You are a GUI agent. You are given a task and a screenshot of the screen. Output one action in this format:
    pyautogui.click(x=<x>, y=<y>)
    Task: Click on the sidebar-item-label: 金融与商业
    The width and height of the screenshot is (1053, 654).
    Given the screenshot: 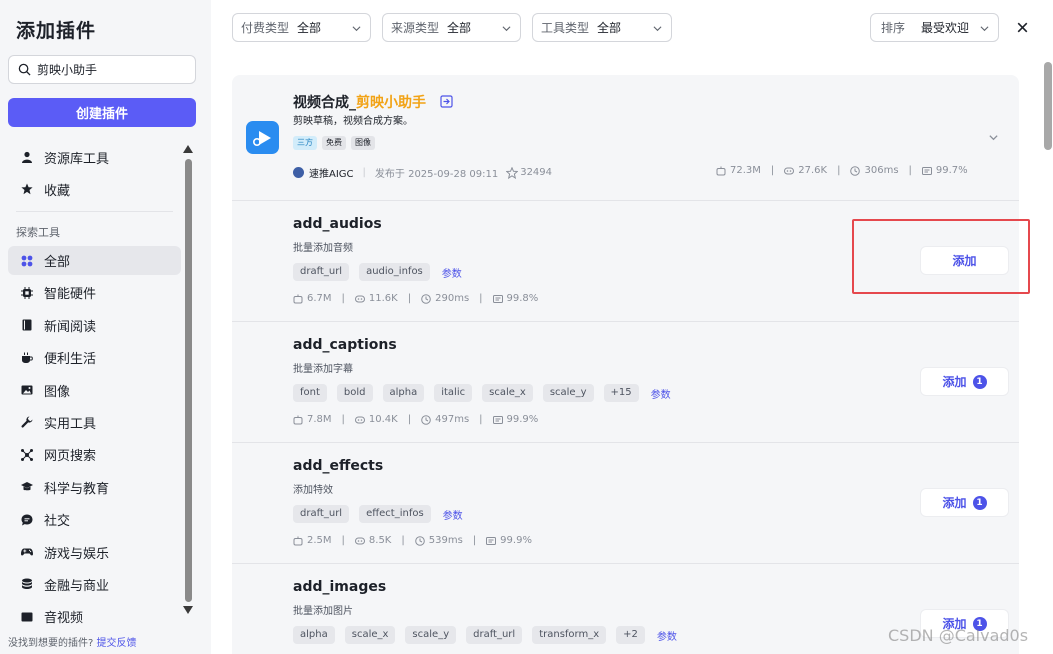 What is the action you would take?
    pyautogui.click(x=77, y=586)
    